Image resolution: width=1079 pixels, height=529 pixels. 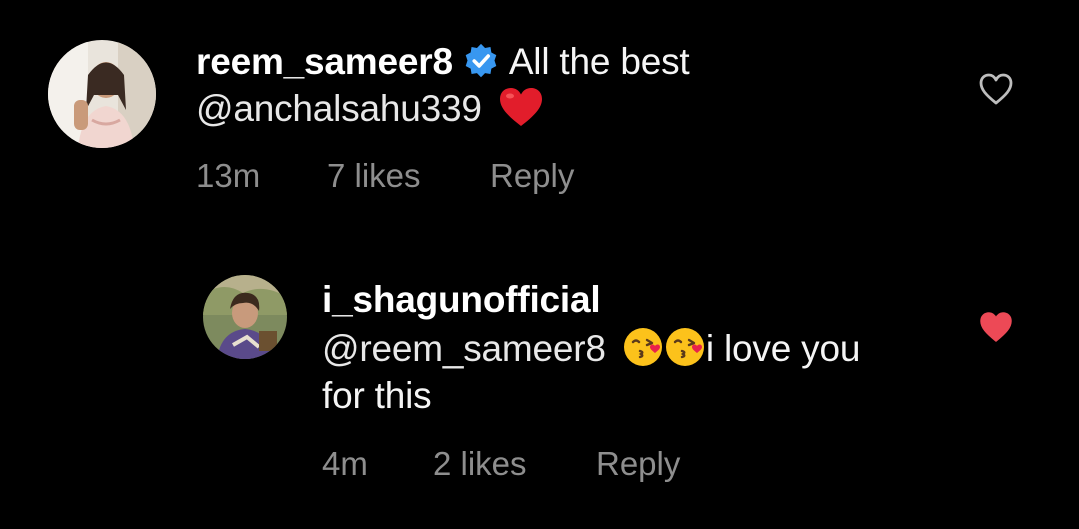 I want to click on comment-text: All the best, so click(x=599, y=61).